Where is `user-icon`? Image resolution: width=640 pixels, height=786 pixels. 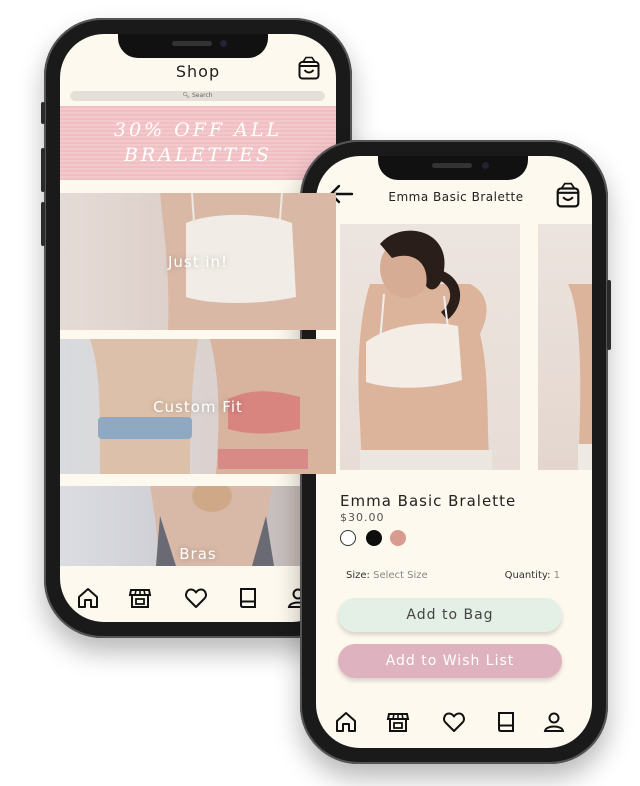 user-icon is located at coordinates (554, 722).